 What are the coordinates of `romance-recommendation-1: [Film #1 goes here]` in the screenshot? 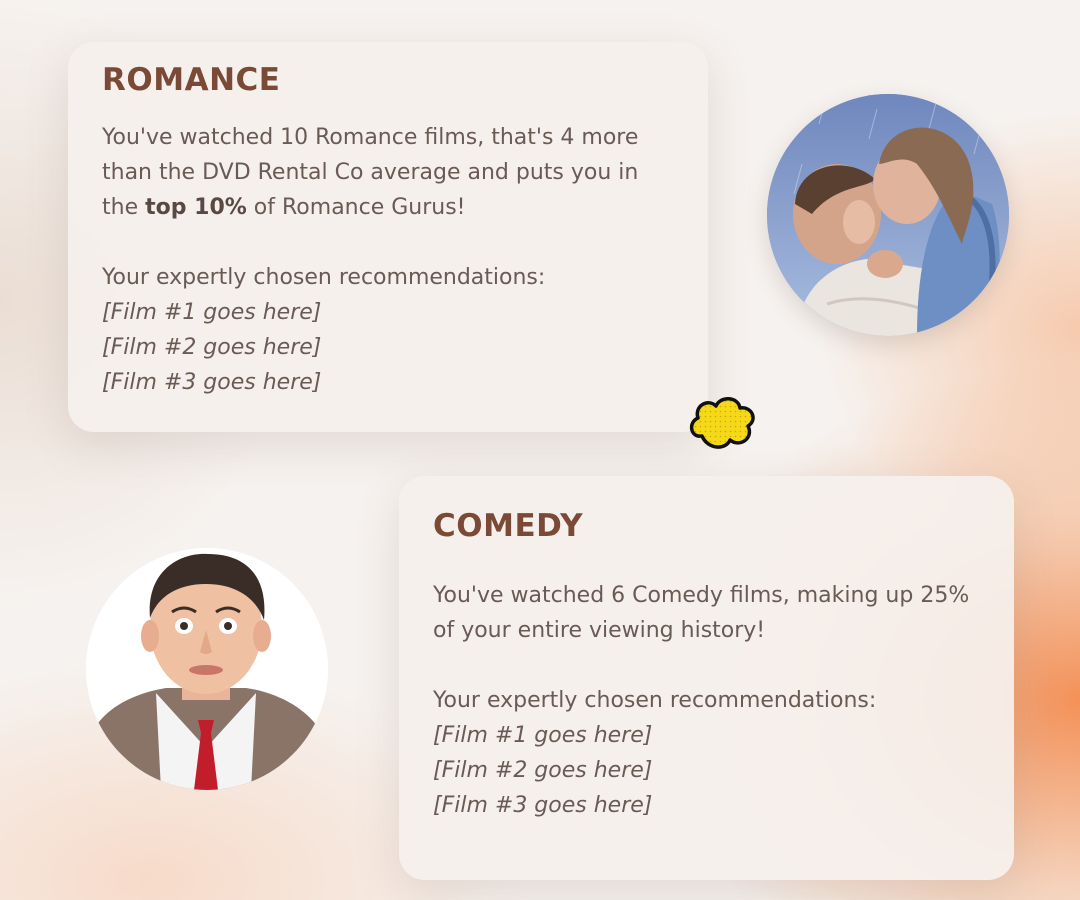 It's located at (212, 312).